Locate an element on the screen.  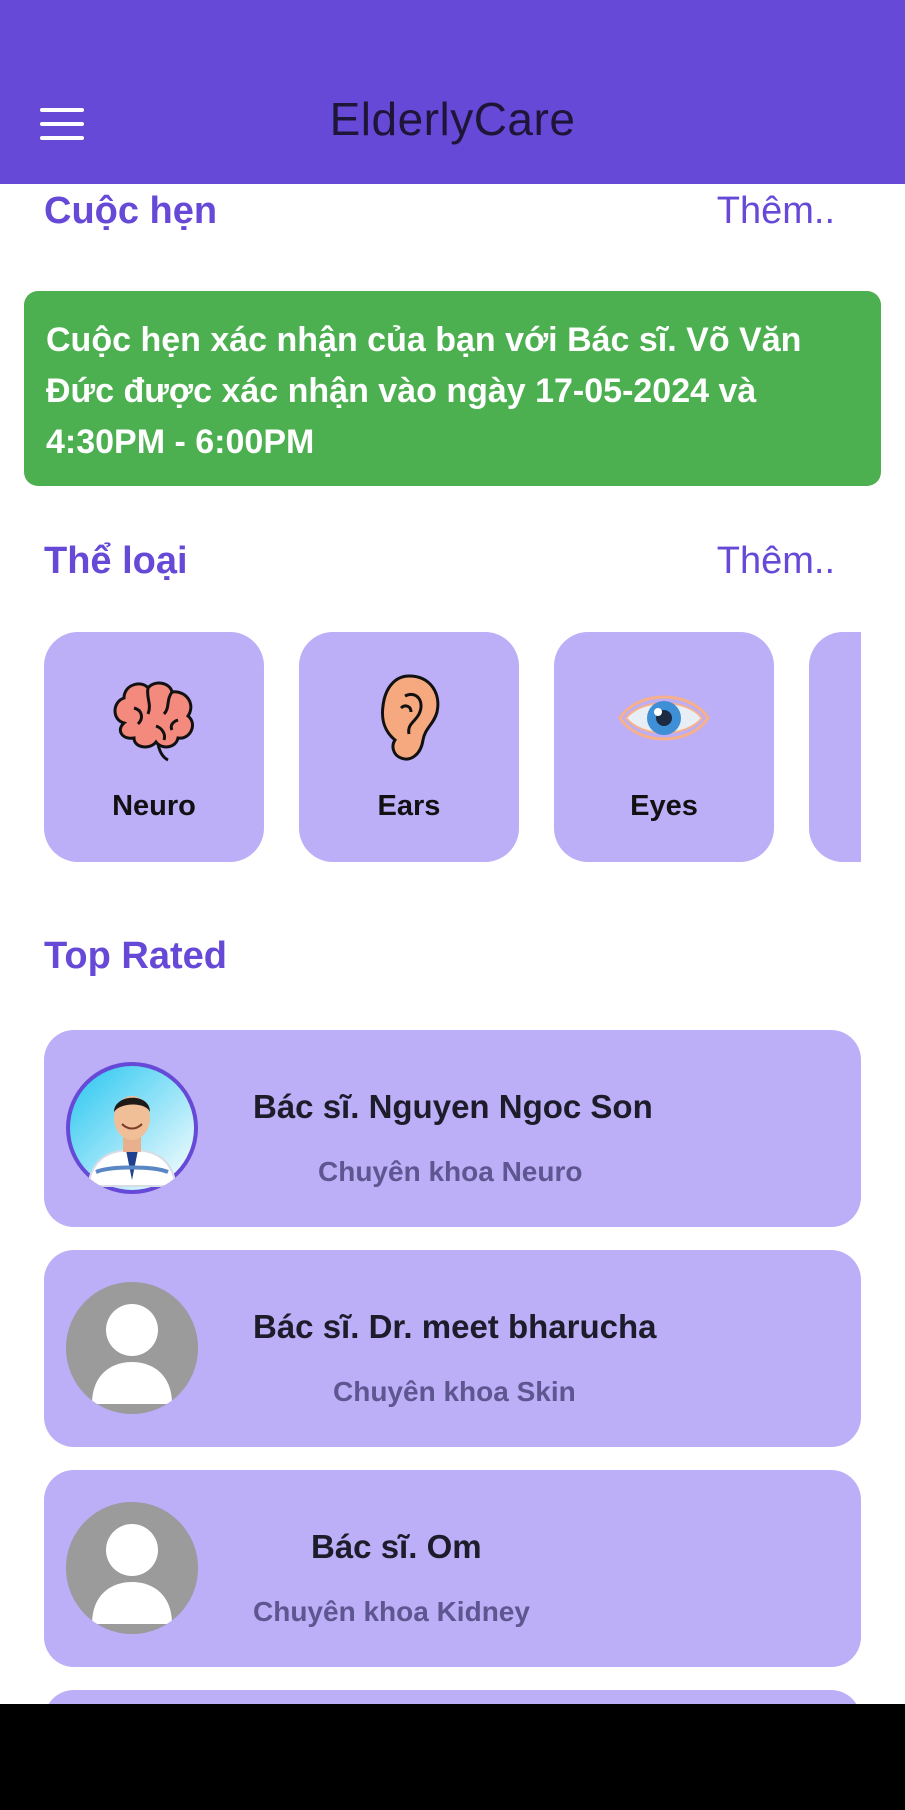
category-card-neuro: Neuro is located at coordinates (154, 747).